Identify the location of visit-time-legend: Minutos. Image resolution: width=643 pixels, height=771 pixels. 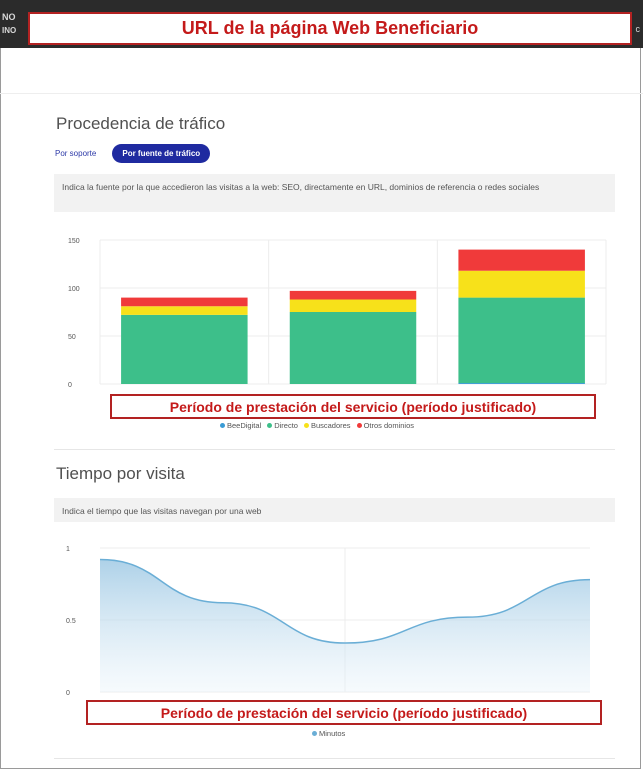
(328, 733).